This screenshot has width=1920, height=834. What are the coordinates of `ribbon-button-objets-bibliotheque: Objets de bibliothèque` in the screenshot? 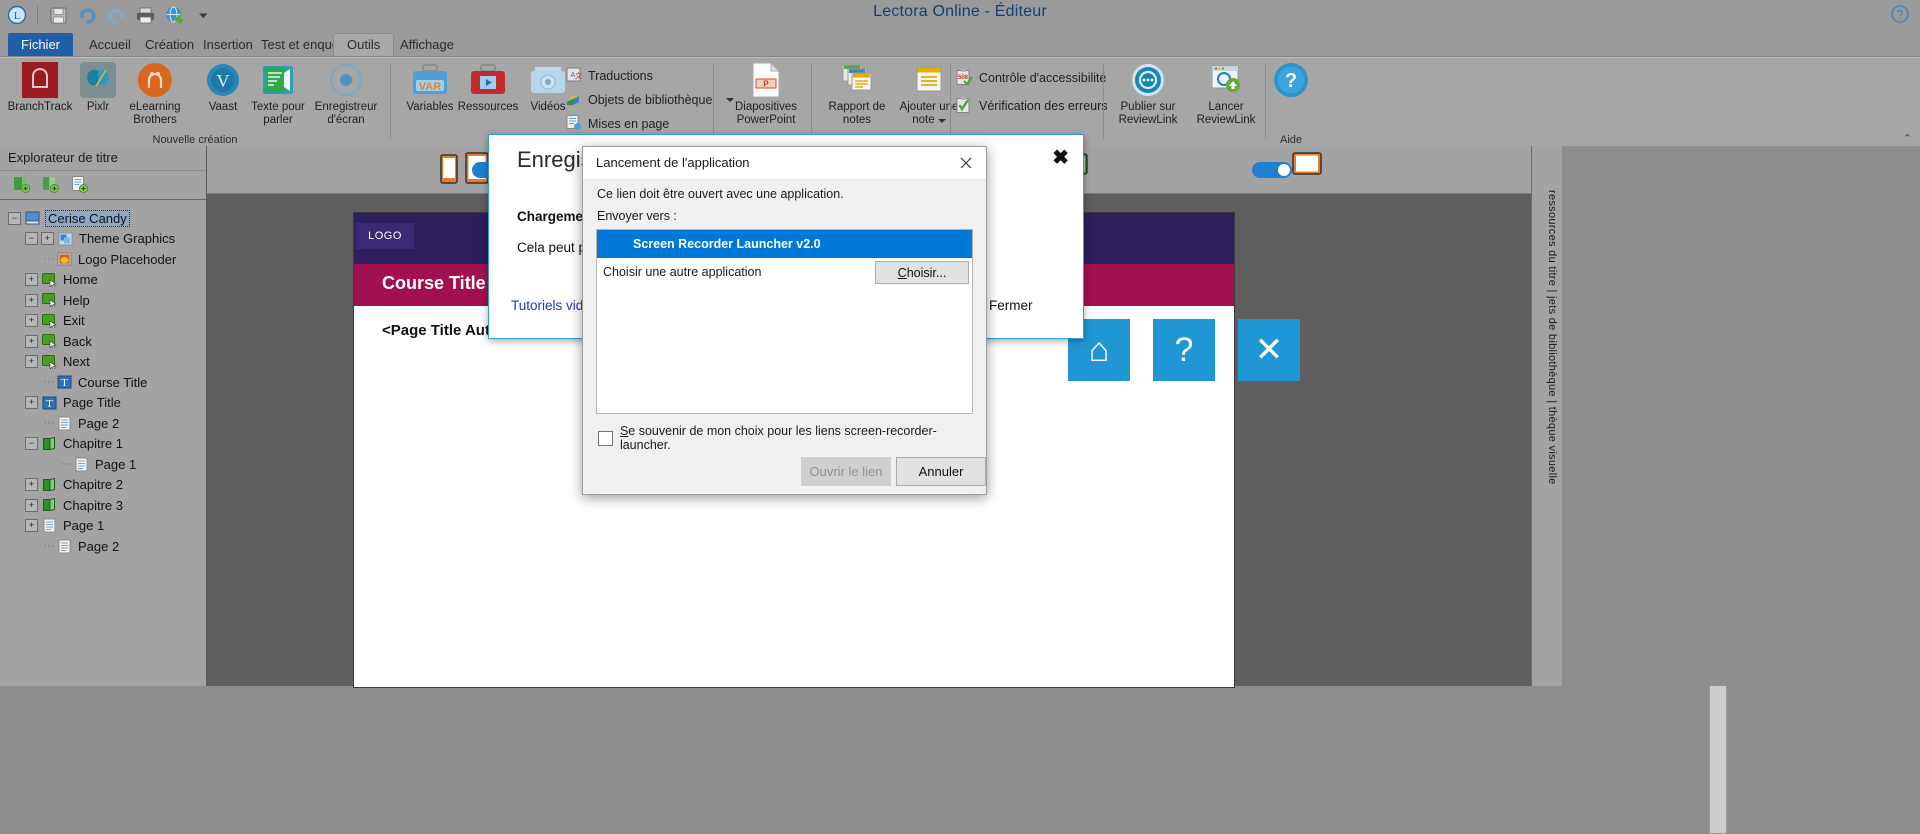 It's located at (650, 100).